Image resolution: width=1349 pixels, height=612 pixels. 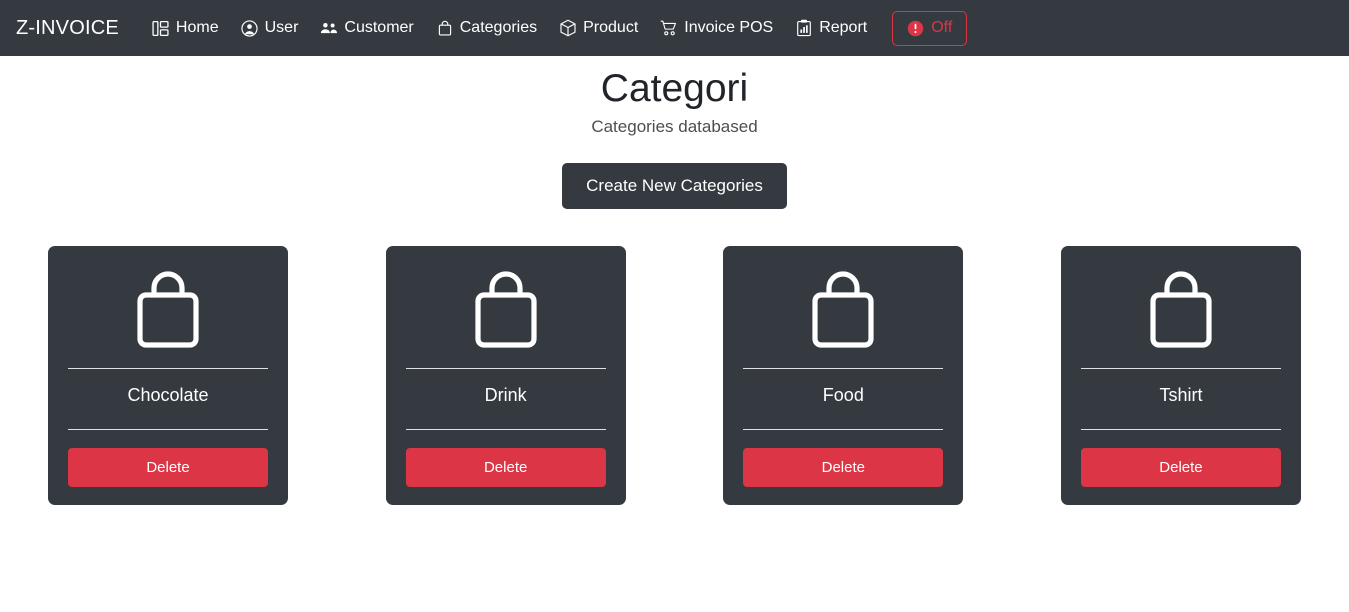 I want to click on nav-label-user: User, so click(x=281, y=27).